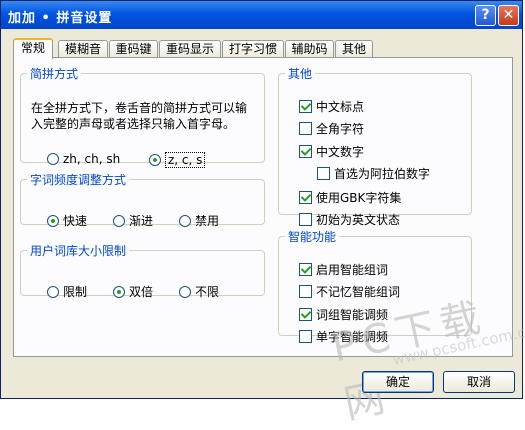  Describe the element at coordinates (382, 174) in the screenshot. I see `label-arabic-first: 首选为阿拉伯数字` at that location.